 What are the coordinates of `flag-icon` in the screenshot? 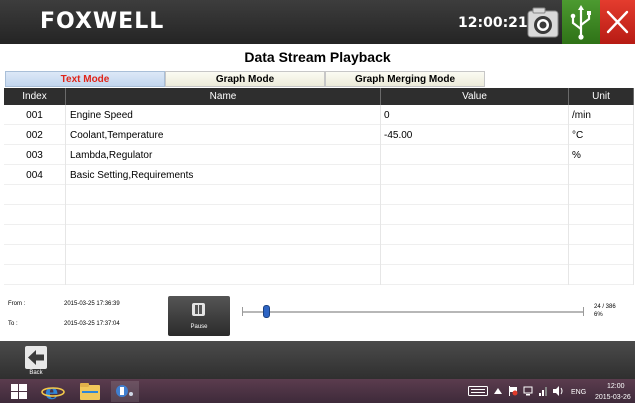 It's located at (513, 391).